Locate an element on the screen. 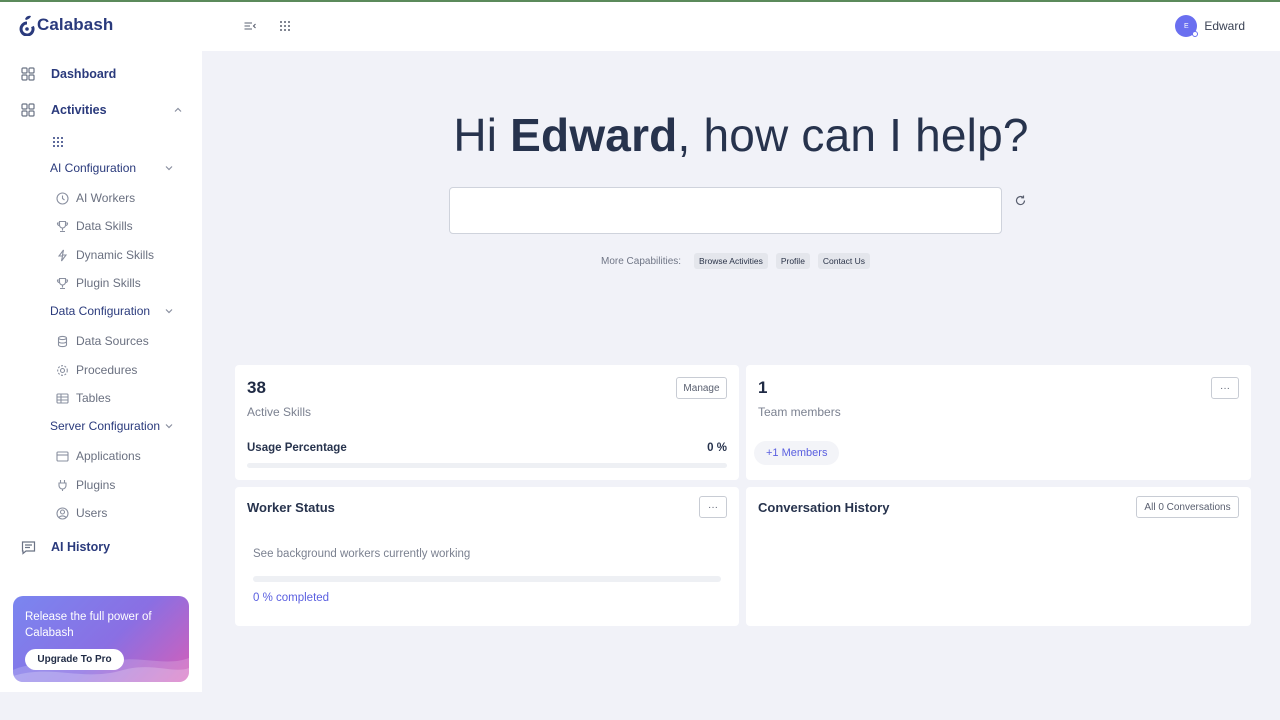  greeting-rest: , how can I help? is located at coordinates (853, 135).